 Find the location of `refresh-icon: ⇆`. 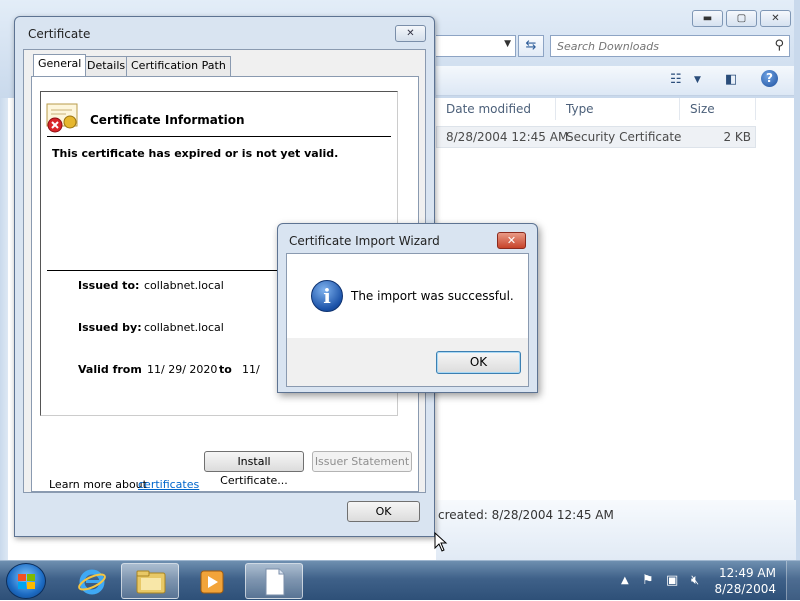

refresh-icon: ⇆ is located at coordinates (531, 45).